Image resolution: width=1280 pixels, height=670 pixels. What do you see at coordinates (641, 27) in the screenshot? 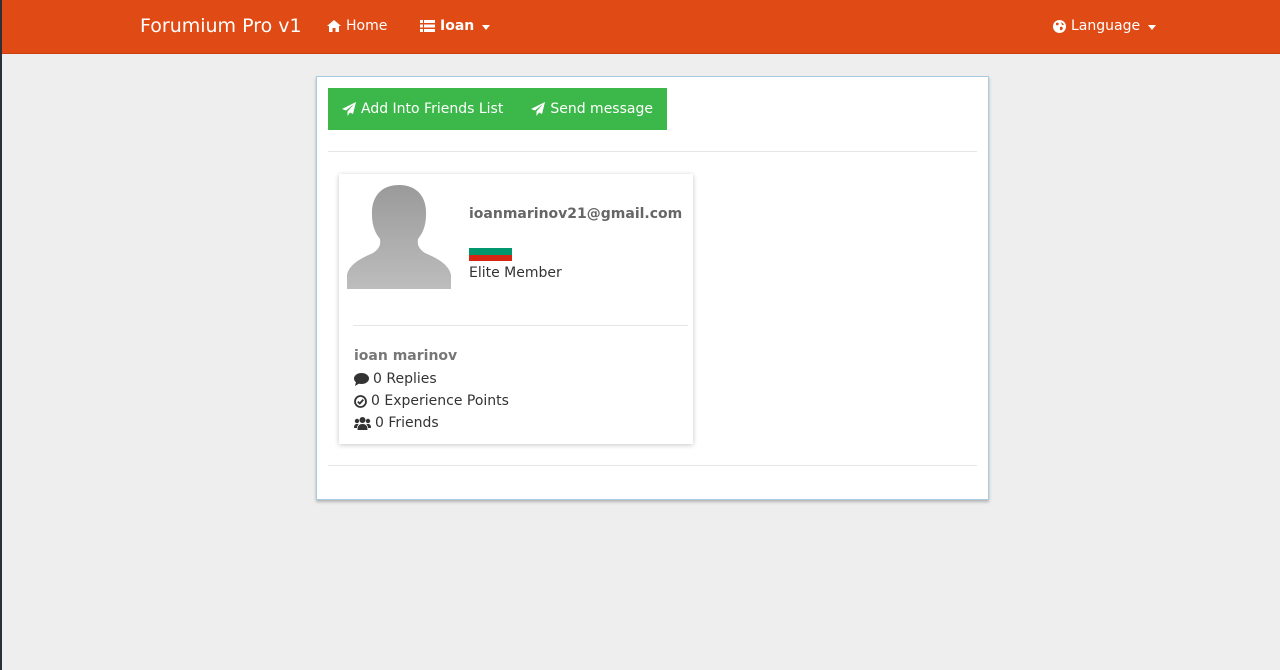
I see `top-navbar: Forumium Pro v1 Home Ioan Language` at bounding box center [641, 27].